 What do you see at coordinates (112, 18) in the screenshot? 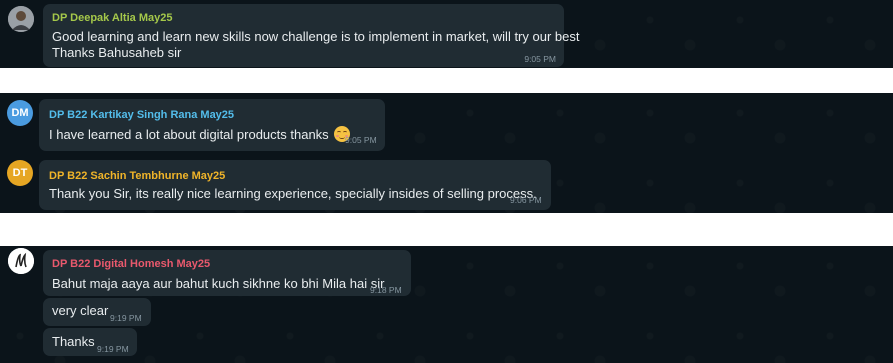
I see `sender-name: DP Deepak Altia May25` at bounding box center [112, 18].